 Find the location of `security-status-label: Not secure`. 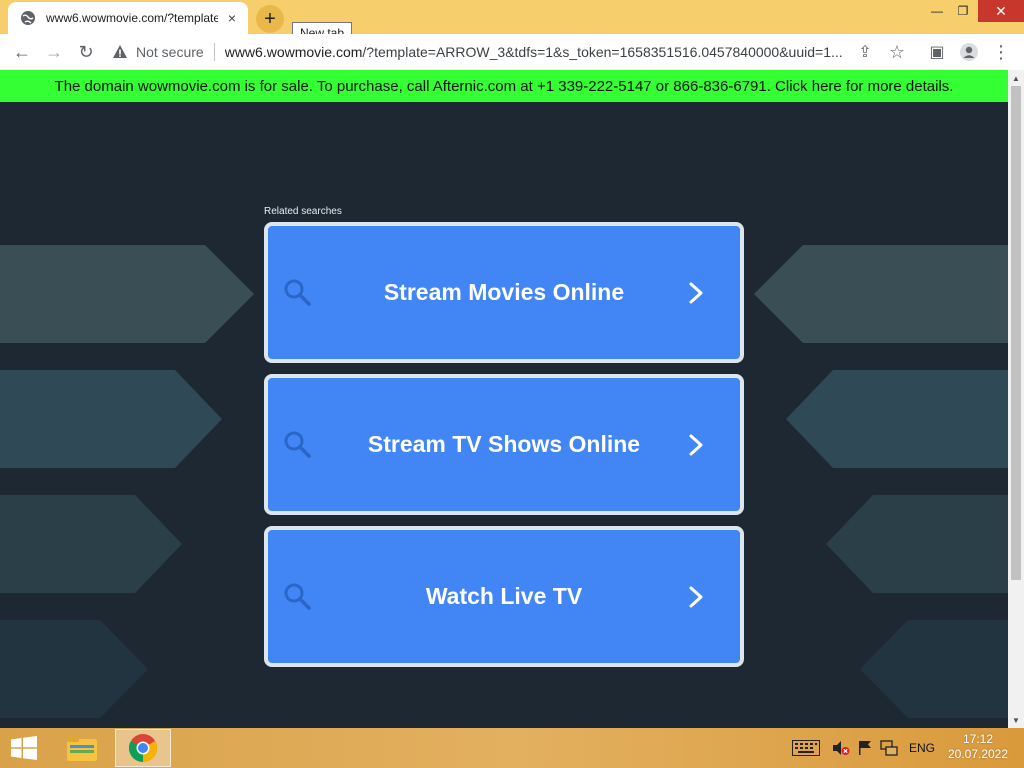

security-status-label: Not secure is located at coordinates (170, 52).